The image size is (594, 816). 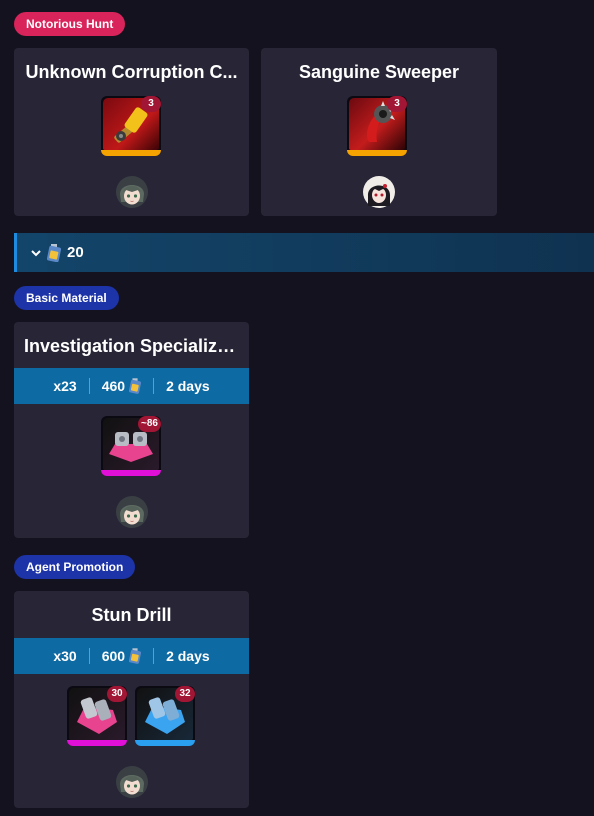 I want to click on hunt-card-unknown-corruption: Unknown Corruption C... 3, so click(x=131, y=132).